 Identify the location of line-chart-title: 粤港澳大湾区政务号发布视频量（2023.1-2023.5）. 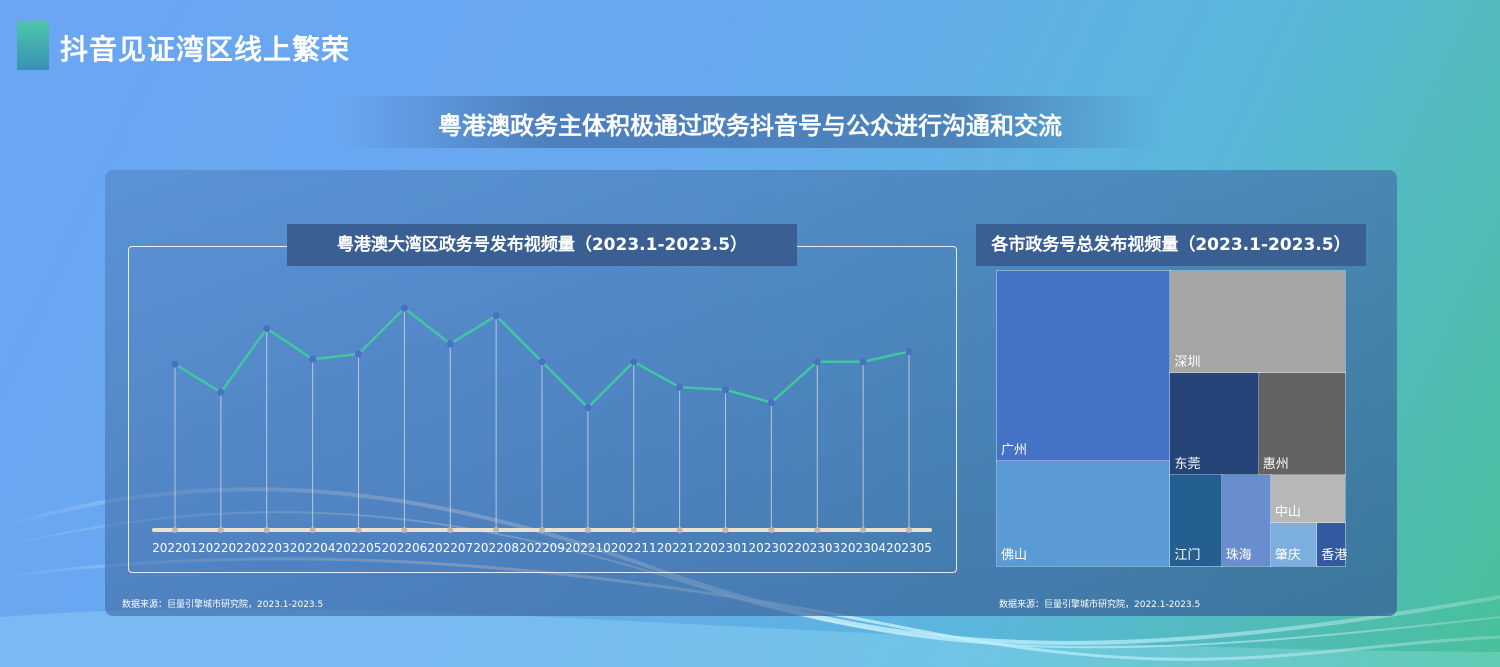
(542, 245).